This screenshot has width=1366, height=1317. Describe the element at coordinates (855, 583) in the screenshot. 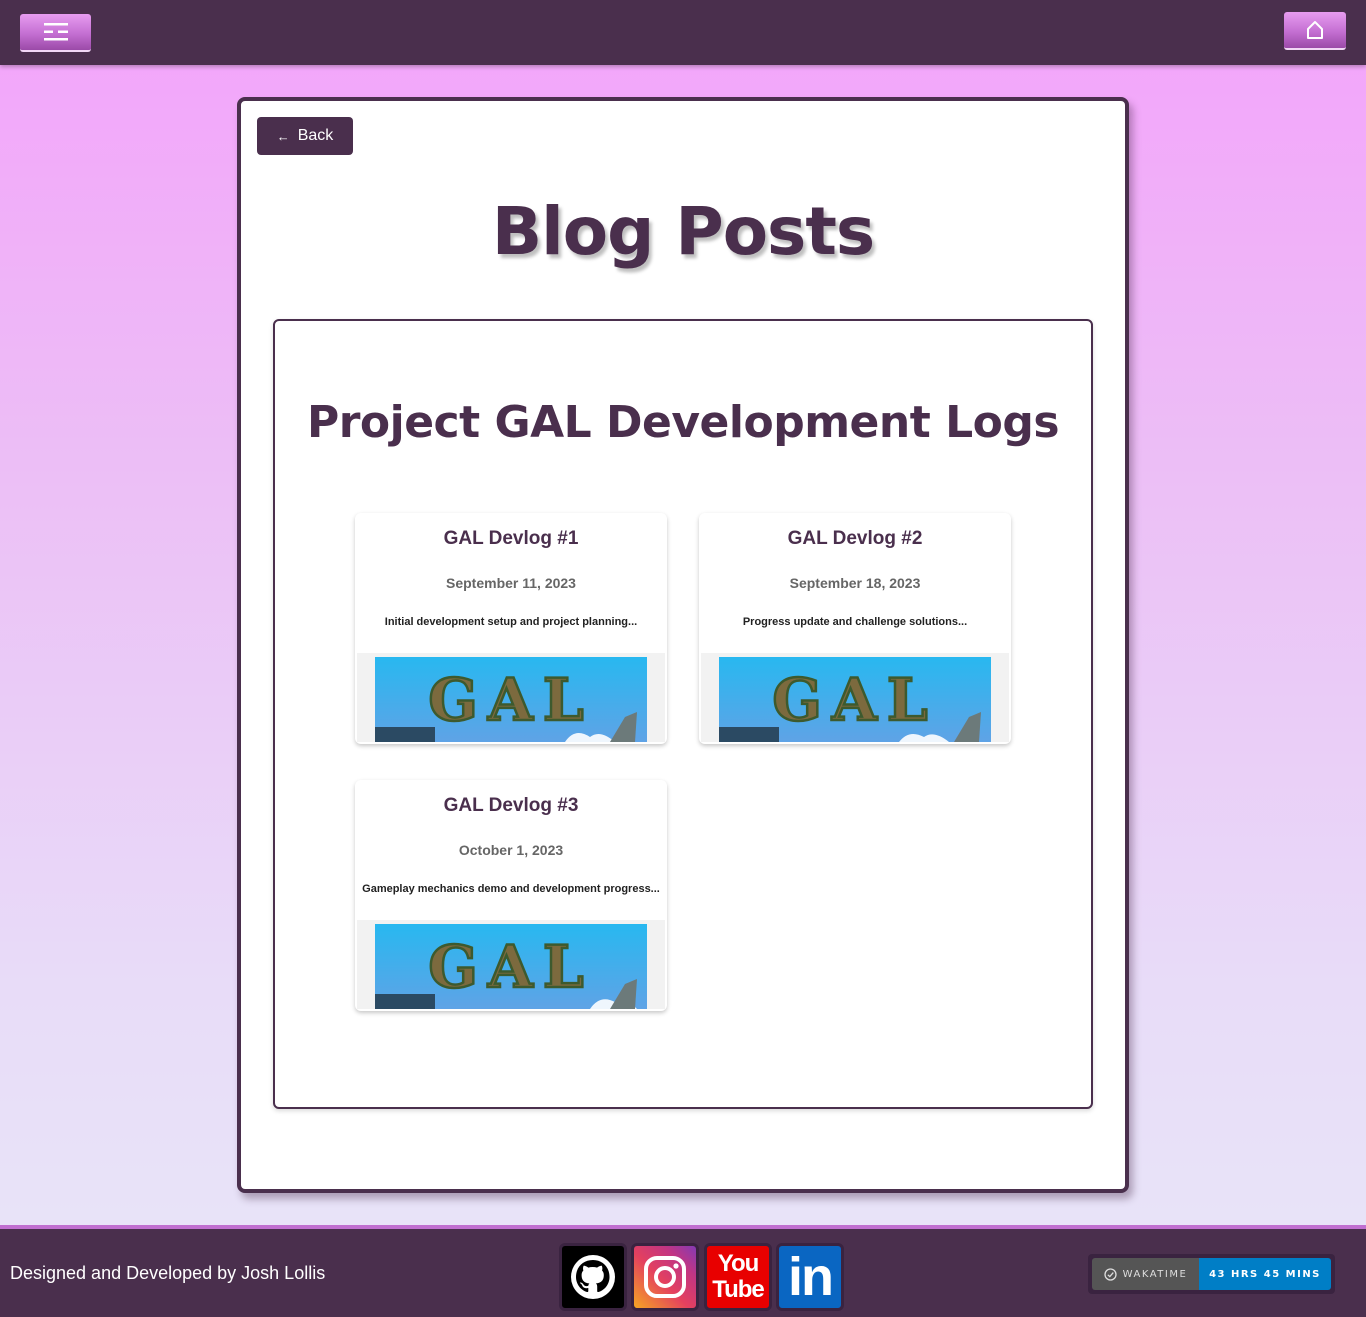

I see `post-date: September 18, 2023` at that location.